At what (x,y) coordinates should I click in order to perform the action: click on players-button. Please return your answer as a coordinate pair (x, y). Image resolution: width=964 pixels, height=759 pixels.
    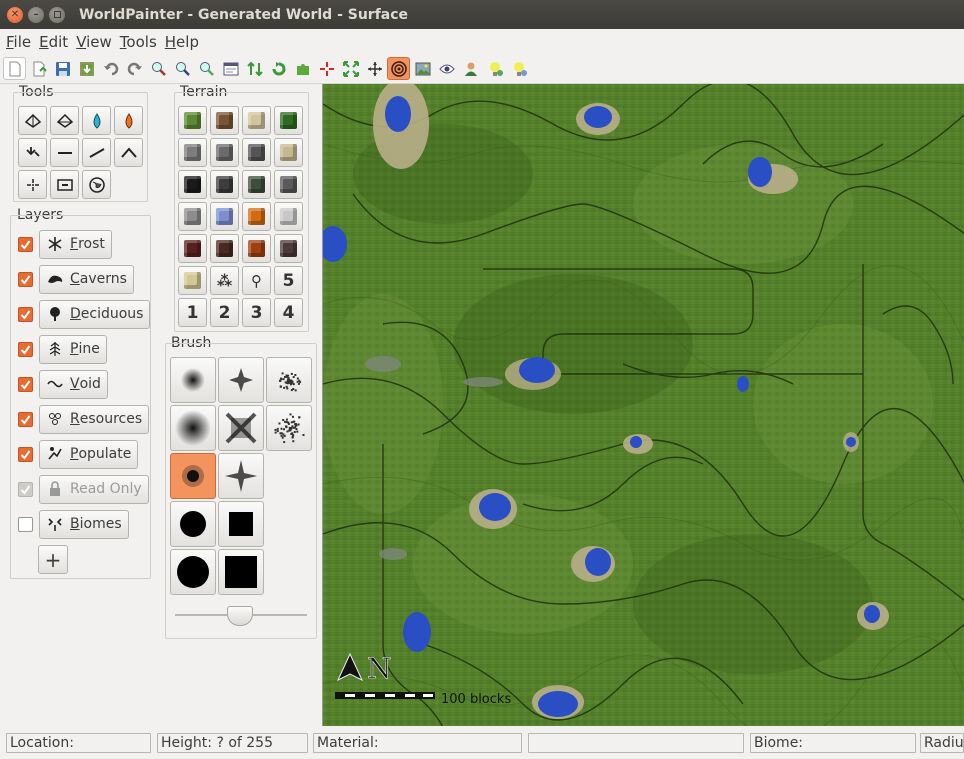
    Looking at the image, I should click on (470, 68).